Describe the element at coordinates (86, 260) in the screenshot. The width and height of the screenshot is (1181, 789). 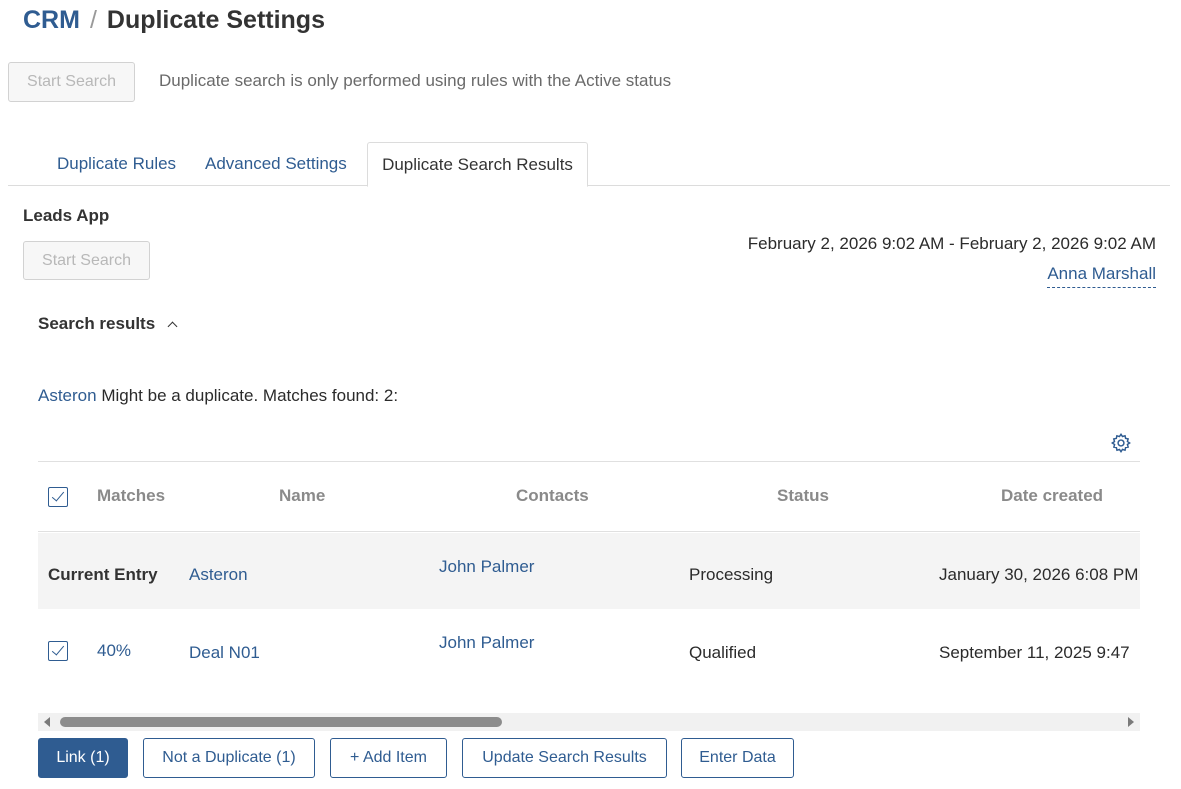
I see `start-search-button-app: Start Search` at that location.